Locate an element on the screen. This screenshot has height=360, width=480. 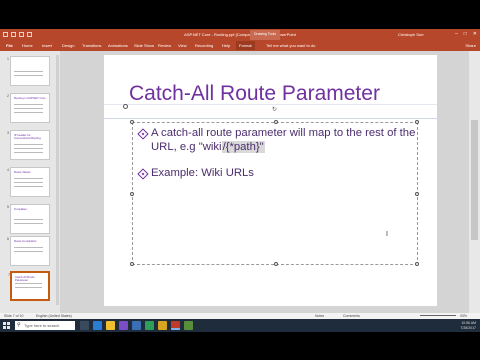
tab-insert: Insert is located at coordinates (47, 45).